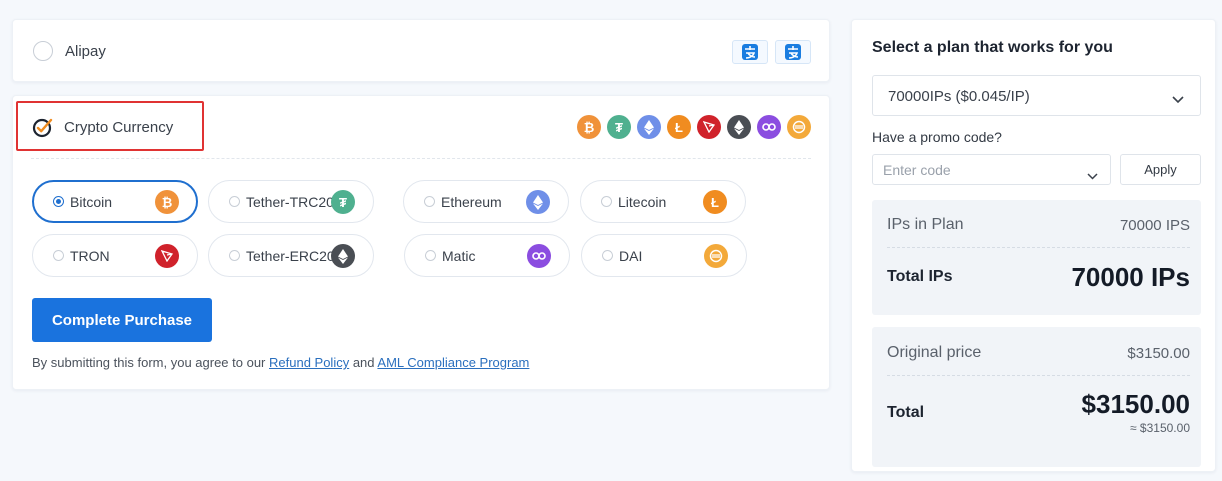 The image size is (1222, 481). Describe the element at coordinates (43, 51) in the screenshot. I see `alipay-radio` at that location.